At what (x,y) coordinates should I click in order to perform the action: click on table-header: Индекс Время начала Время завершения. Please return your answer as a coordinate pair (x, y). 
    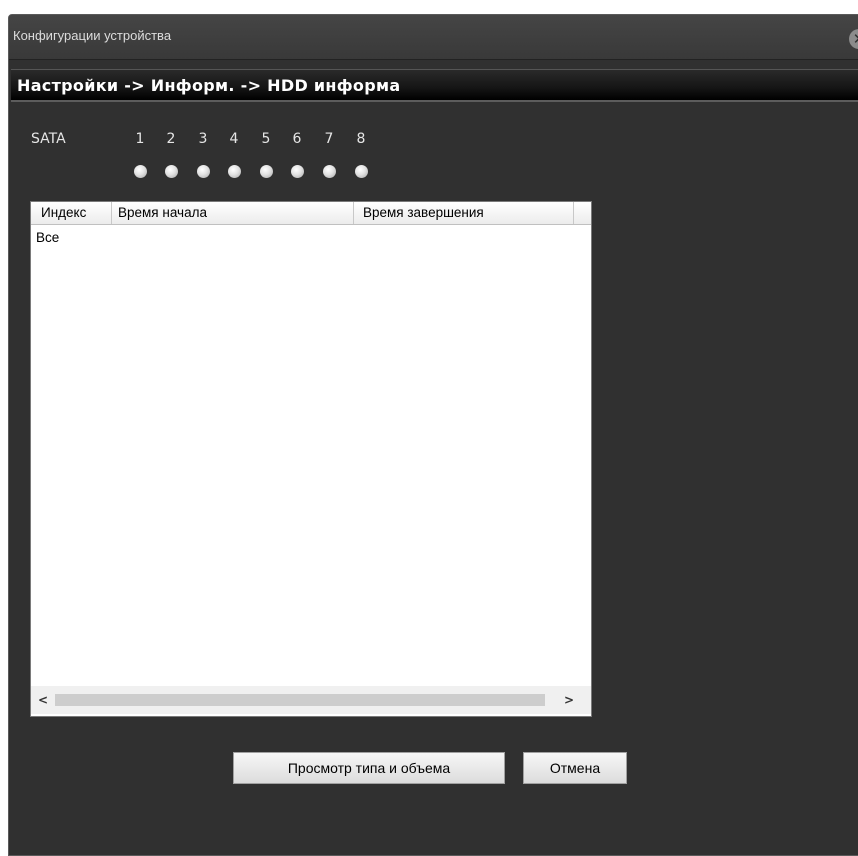
    Looking at the image, I should click on (311, 213).